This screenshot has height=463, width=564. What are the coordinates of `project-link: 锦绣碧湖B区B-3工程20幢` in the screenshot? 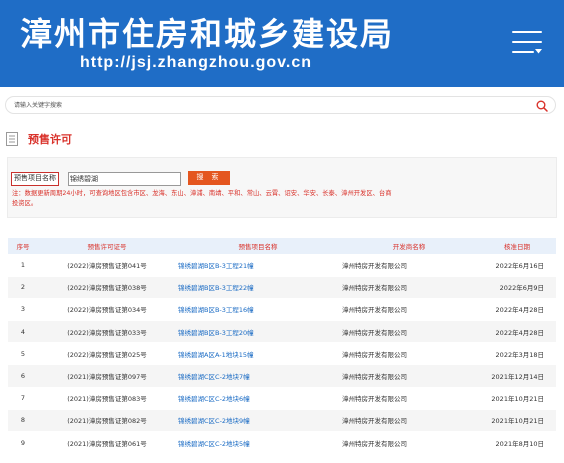 It's located at (258, 332).